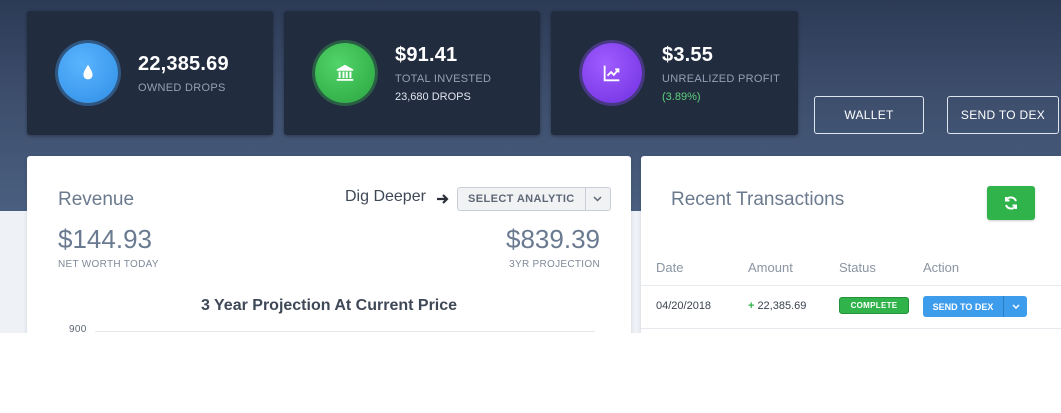 This screenshot has width=1061, height=413. What do you see at coordinates (88, 73) in the screenshot?
I see `water-drop-icon` at bounding box center [88, 73].